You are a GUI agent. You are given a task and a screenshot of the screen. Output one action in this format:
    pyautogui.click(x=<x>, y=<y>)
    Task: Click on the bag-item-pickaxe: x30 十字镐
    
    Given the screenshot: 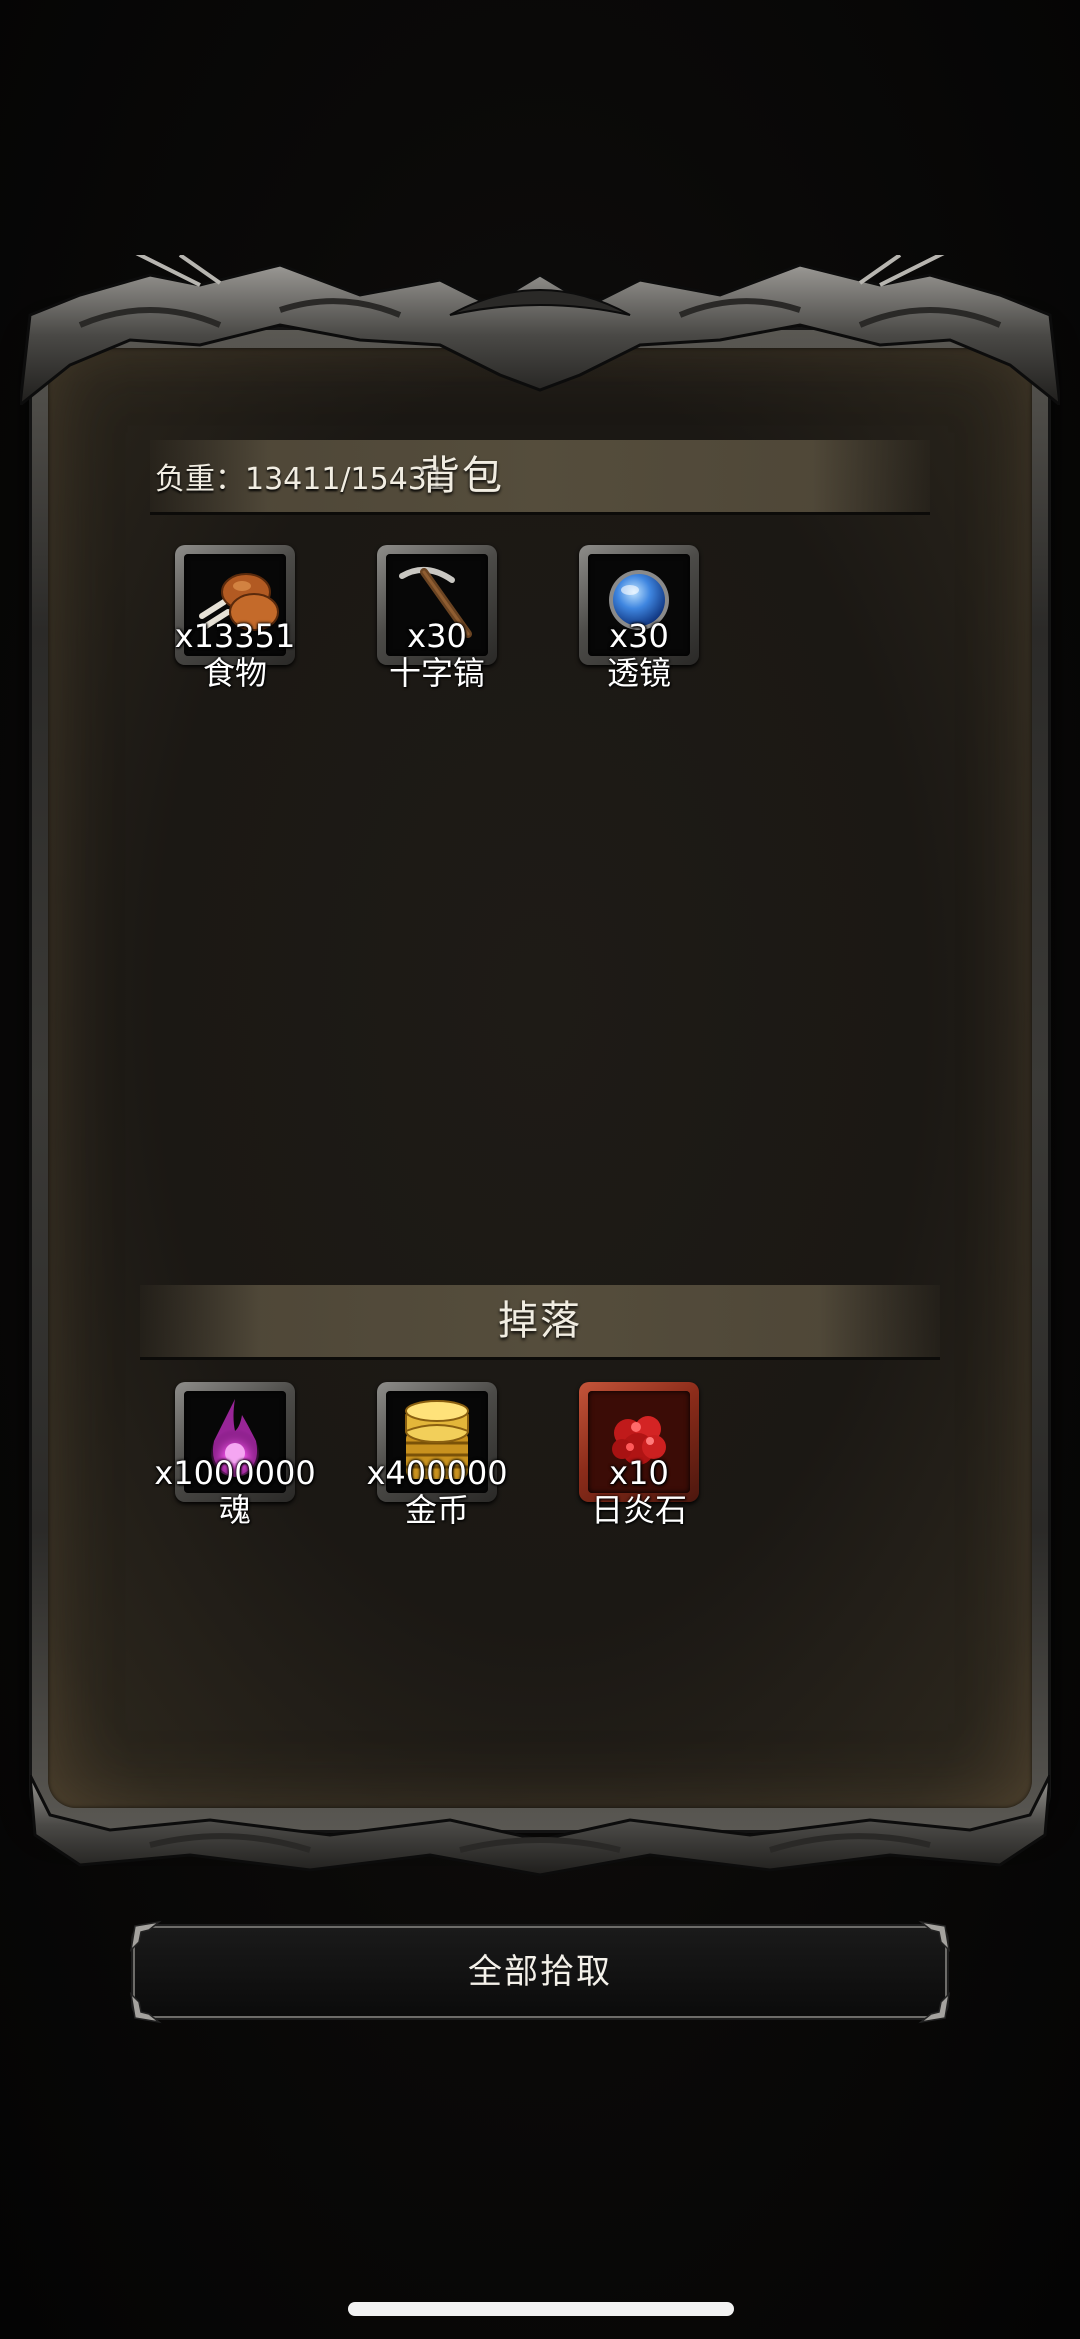 What is the action you would take?
    pyautogui.click(x=422, y=630)
    